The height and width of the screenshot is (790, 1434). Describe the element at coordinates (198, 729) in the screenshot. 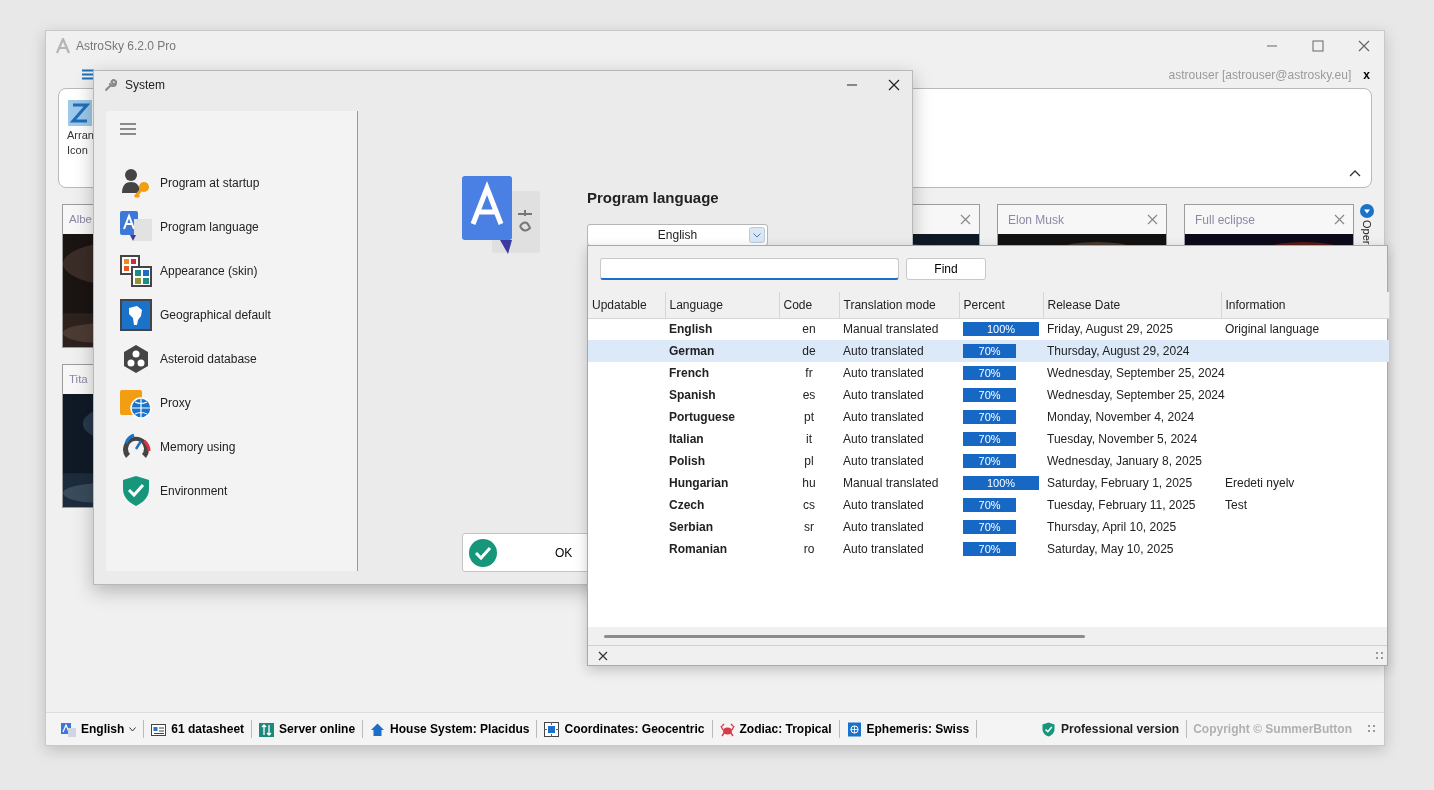

I see `status-item: 61 datasheet` at that location.